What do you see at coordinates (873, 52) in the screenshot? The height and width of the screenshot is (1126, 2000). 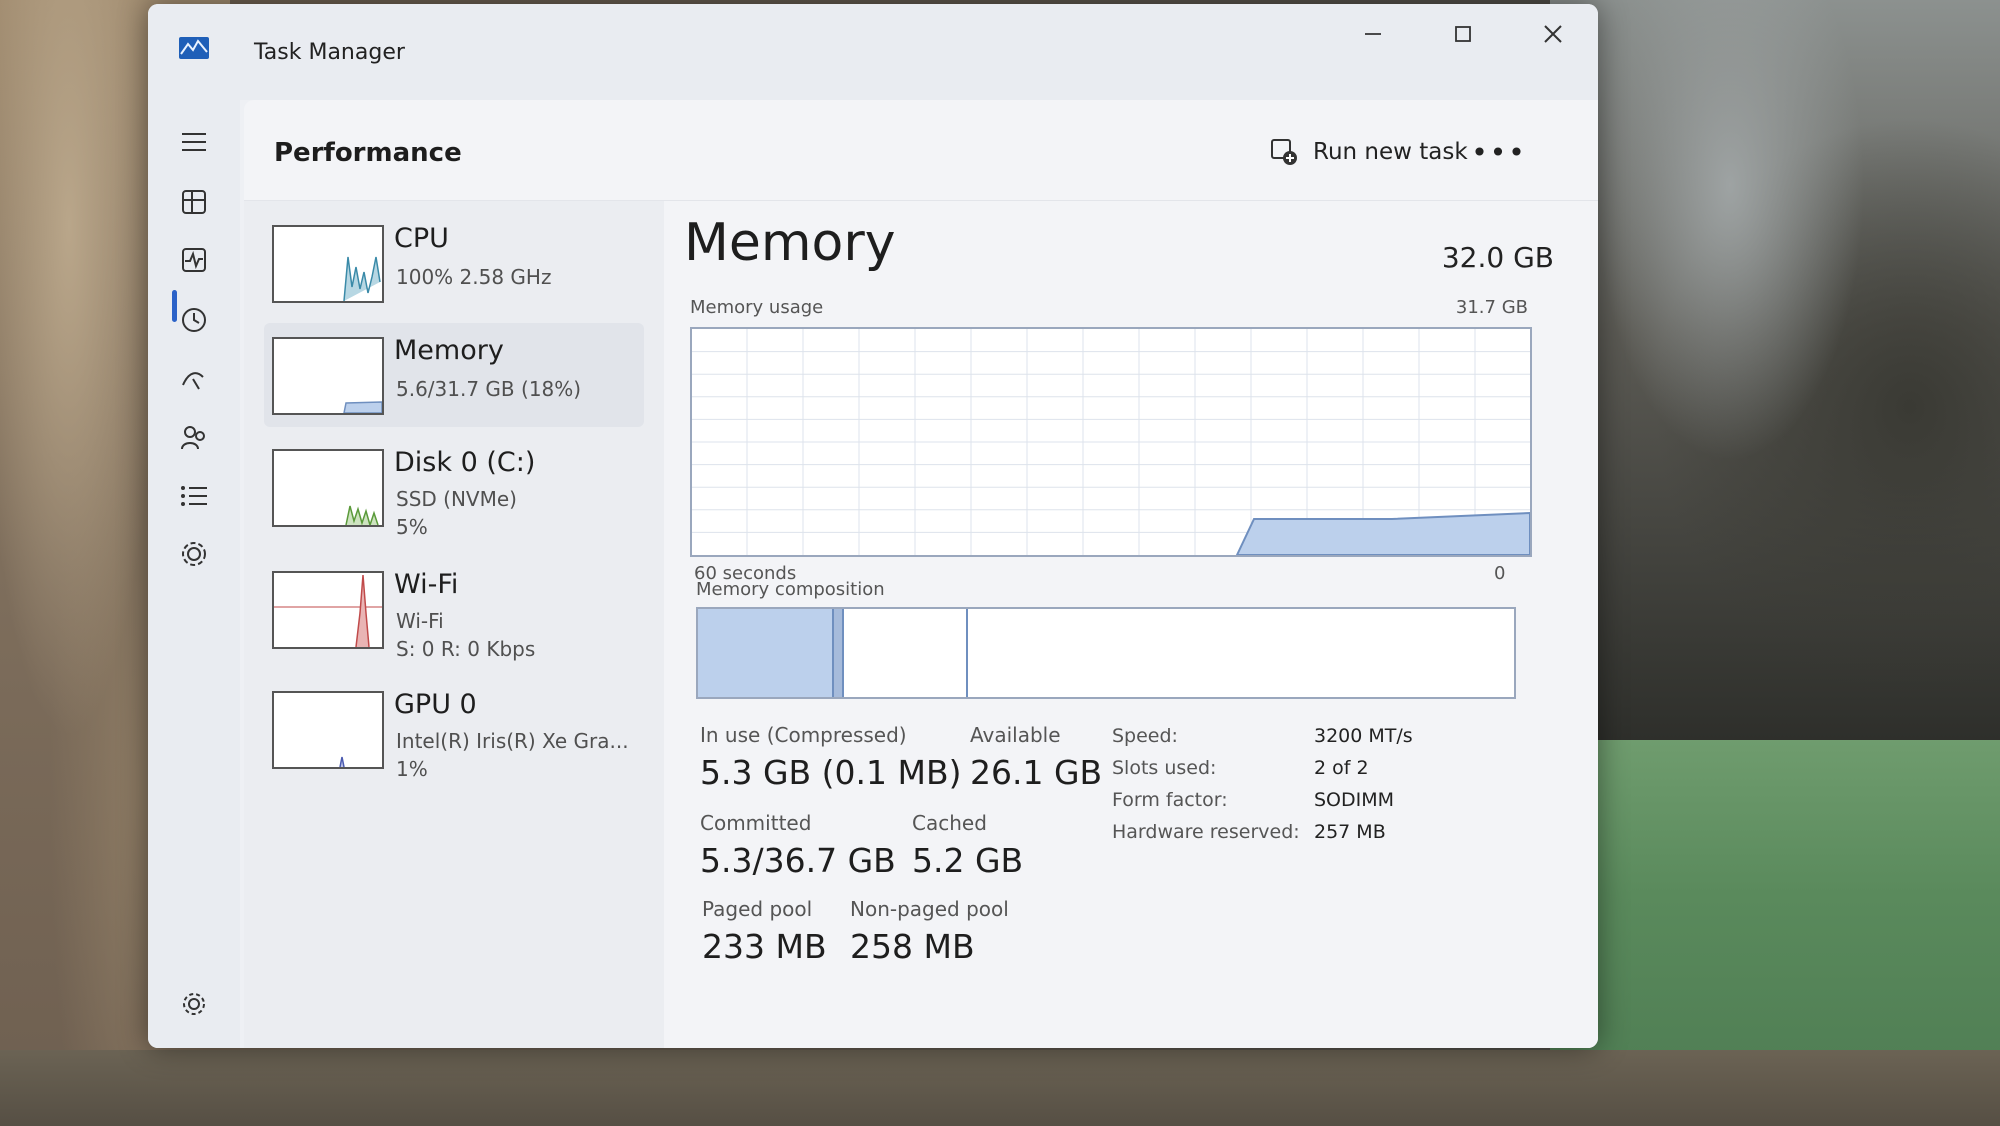 I see `title-bar: Task Manager` at bounding box center [873, 52].